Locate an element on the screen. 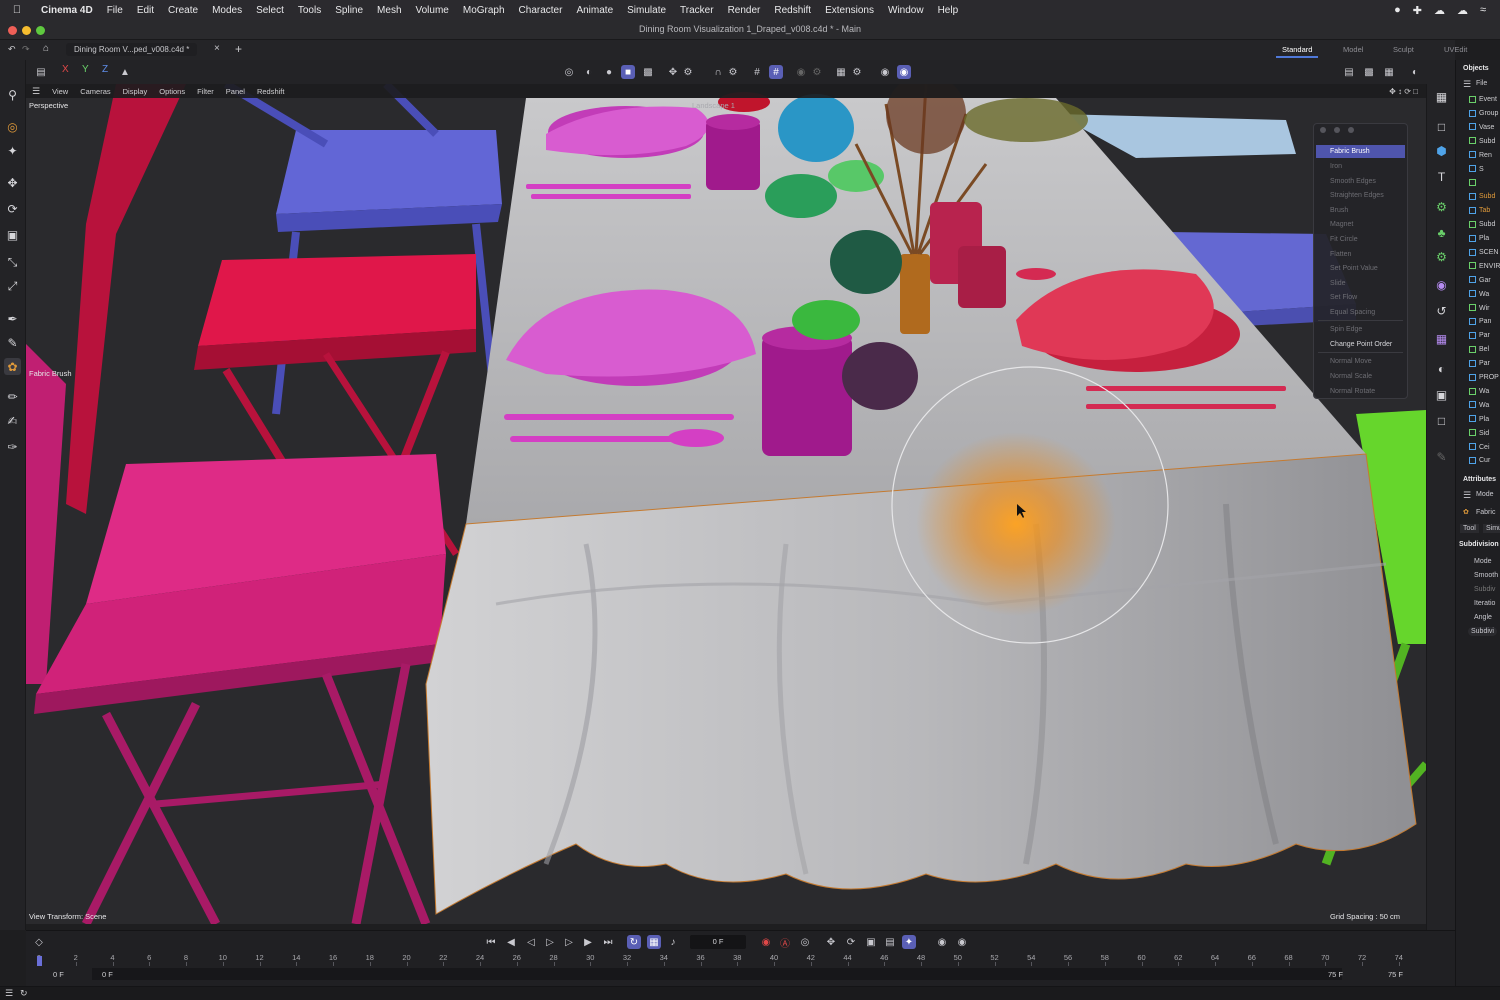 This screenshot has height=1000, width=1500. palette-close-icon is located at coordinates (1323, 130).